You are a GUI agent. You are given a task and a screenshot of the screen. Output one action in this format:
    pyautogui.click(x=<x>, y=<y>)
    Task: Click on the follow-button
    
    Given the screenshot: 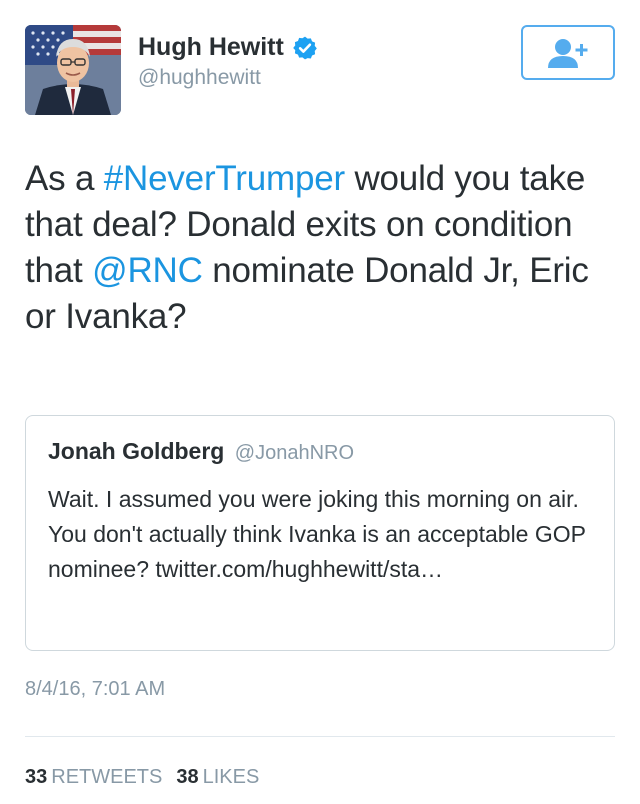 What is the action you would take?
    pyautogui.click(x=568, y=52)
    